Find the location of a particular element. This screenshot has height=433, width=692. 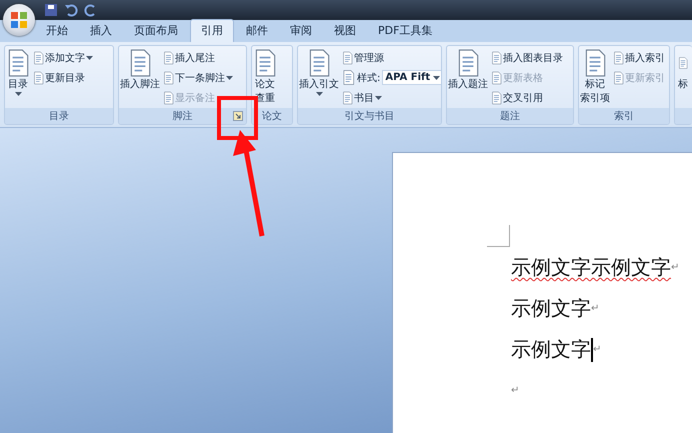

style-label: 样式: is located at coordinates (368, 78).